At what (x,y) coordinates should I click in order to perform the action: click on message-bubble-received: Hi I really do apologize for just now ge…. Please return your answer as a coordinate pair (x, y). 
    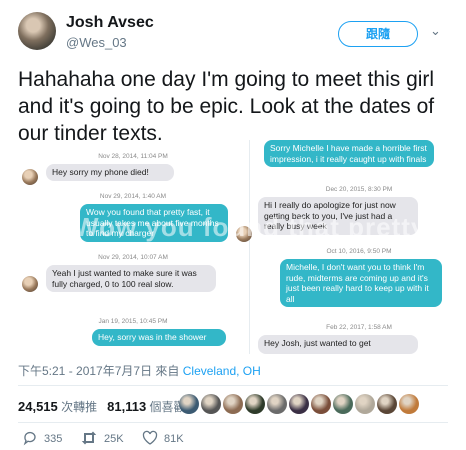
    Looking at the image, I should click on (338, 216).